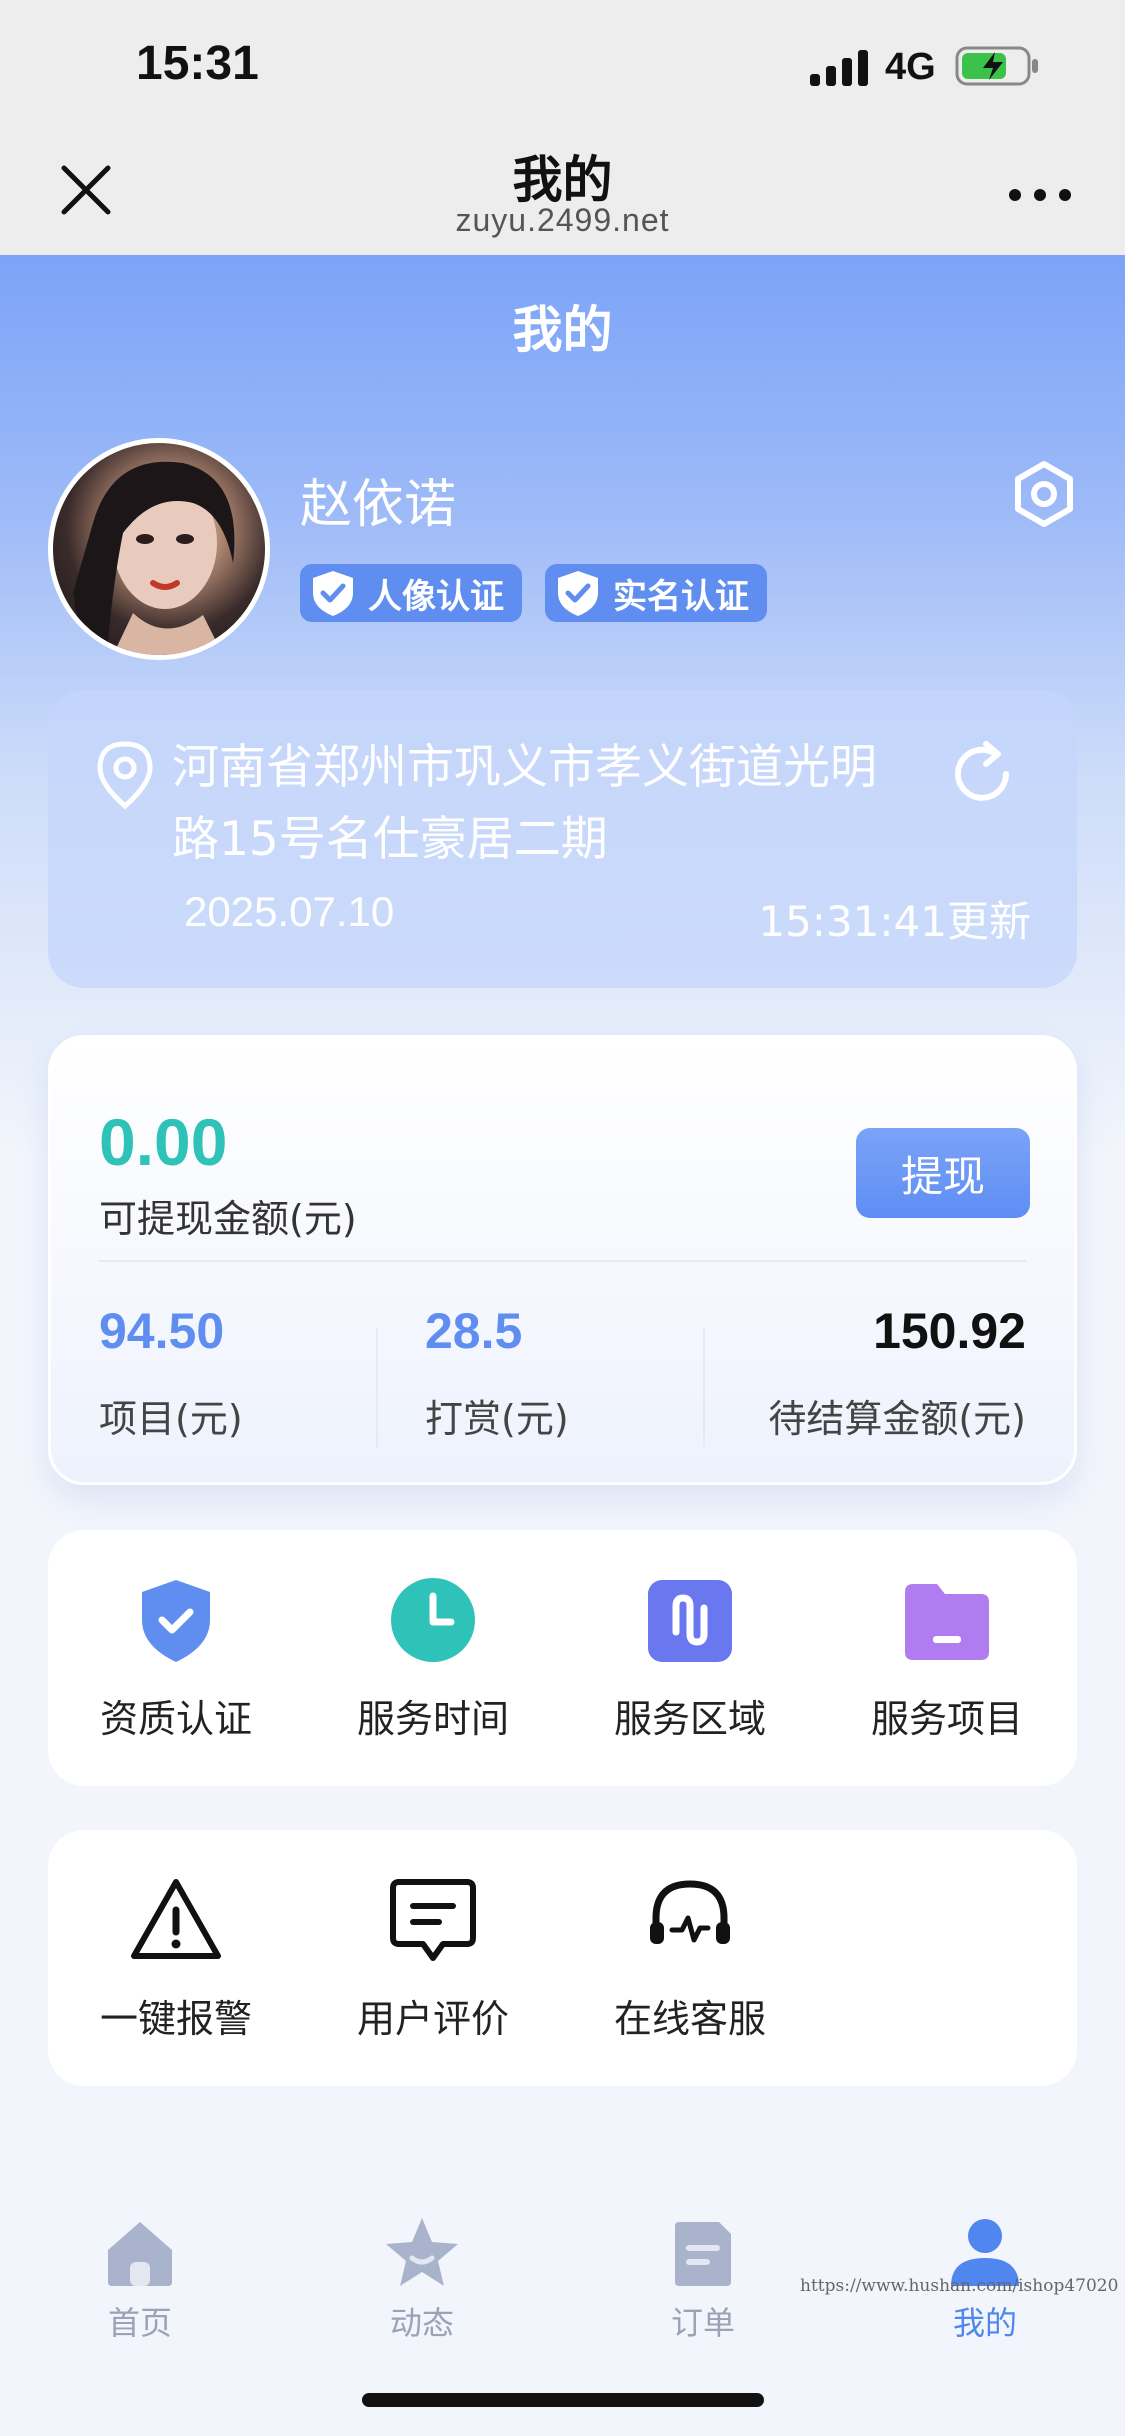 The height and width of the screenshot is (2436, 1125). I want to click on service-label: 服务项目, so click(946, 1719).